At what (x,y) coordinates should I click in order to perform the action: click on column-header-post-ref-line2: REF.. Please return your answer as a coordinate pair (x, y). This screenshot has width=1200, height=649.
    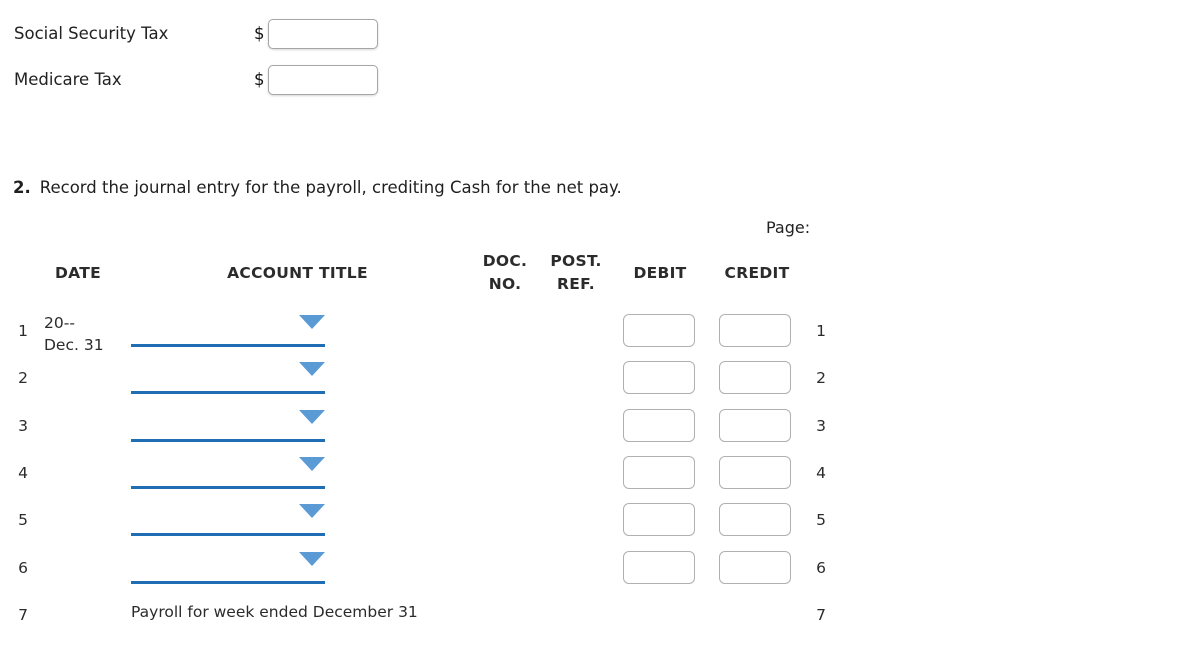
    Looking at the image, I should click on (576, 284).